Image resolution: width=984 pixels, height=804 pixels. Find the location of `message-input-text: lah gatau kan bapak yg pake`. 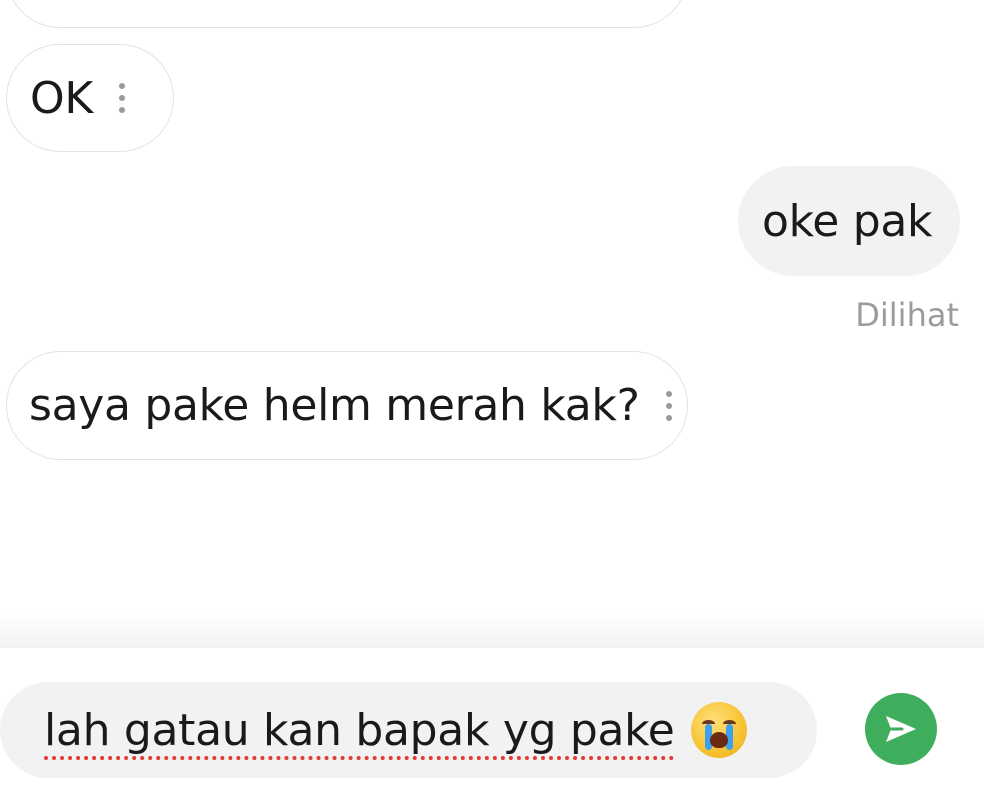

message-input-text: lah gatau kan bapak yg pake is located at coordinates (359, 730).